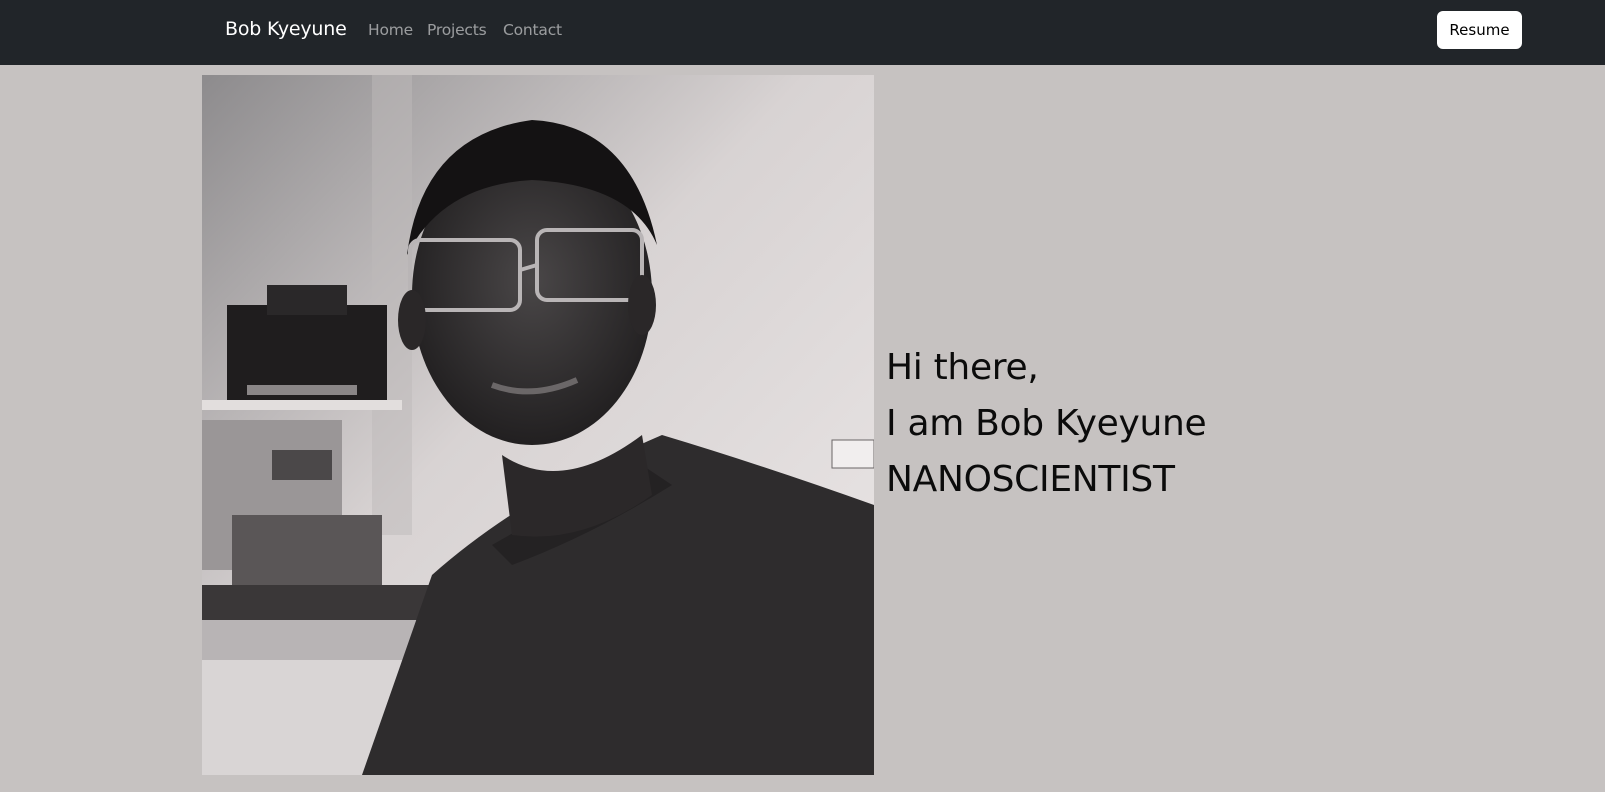 Image resolution: width=1605 pixels, height=792 pixels. What do you see at coordinates (286, 29) in the screenshot?
I see `brand-link: Bob Kyeyune` at bounding box center [286, 29].